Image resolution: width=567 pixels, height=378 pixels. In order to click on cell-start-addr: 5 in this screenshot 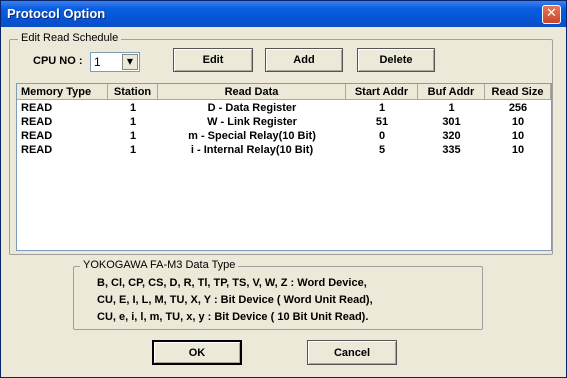, I will do `click(382, 150)`.